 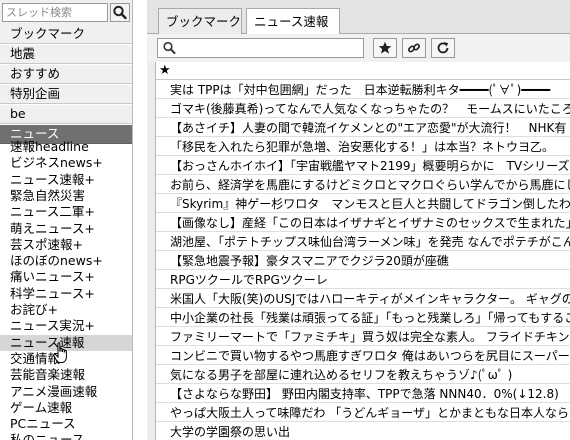 What do you see at coordinates (66, 436) in the screenshot?
I see `board-item: 私のニュース` at bounding box center [66, 436].